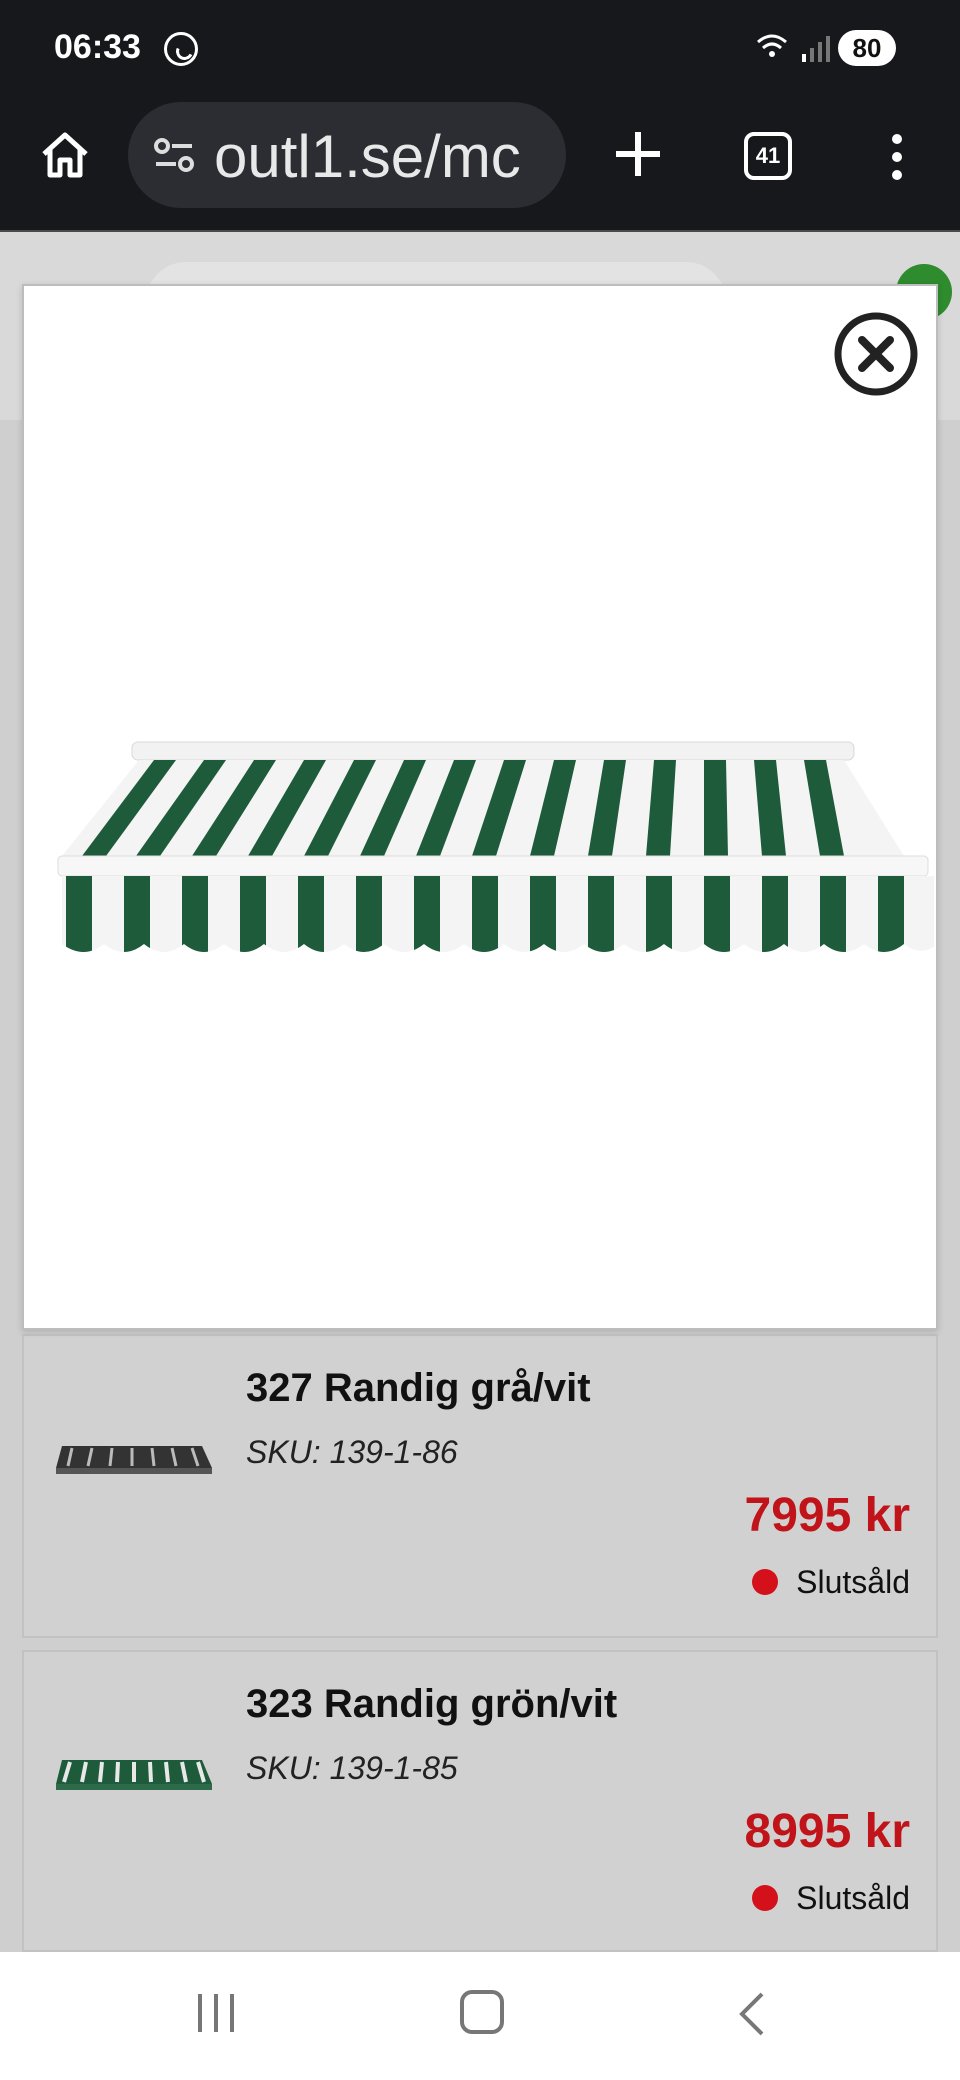 Image resolution: width=960 pixels, height=2080 pixels. Describe the element at coordinates (482, 2012) in the screenshot. I see `home-button-icon` at that location.